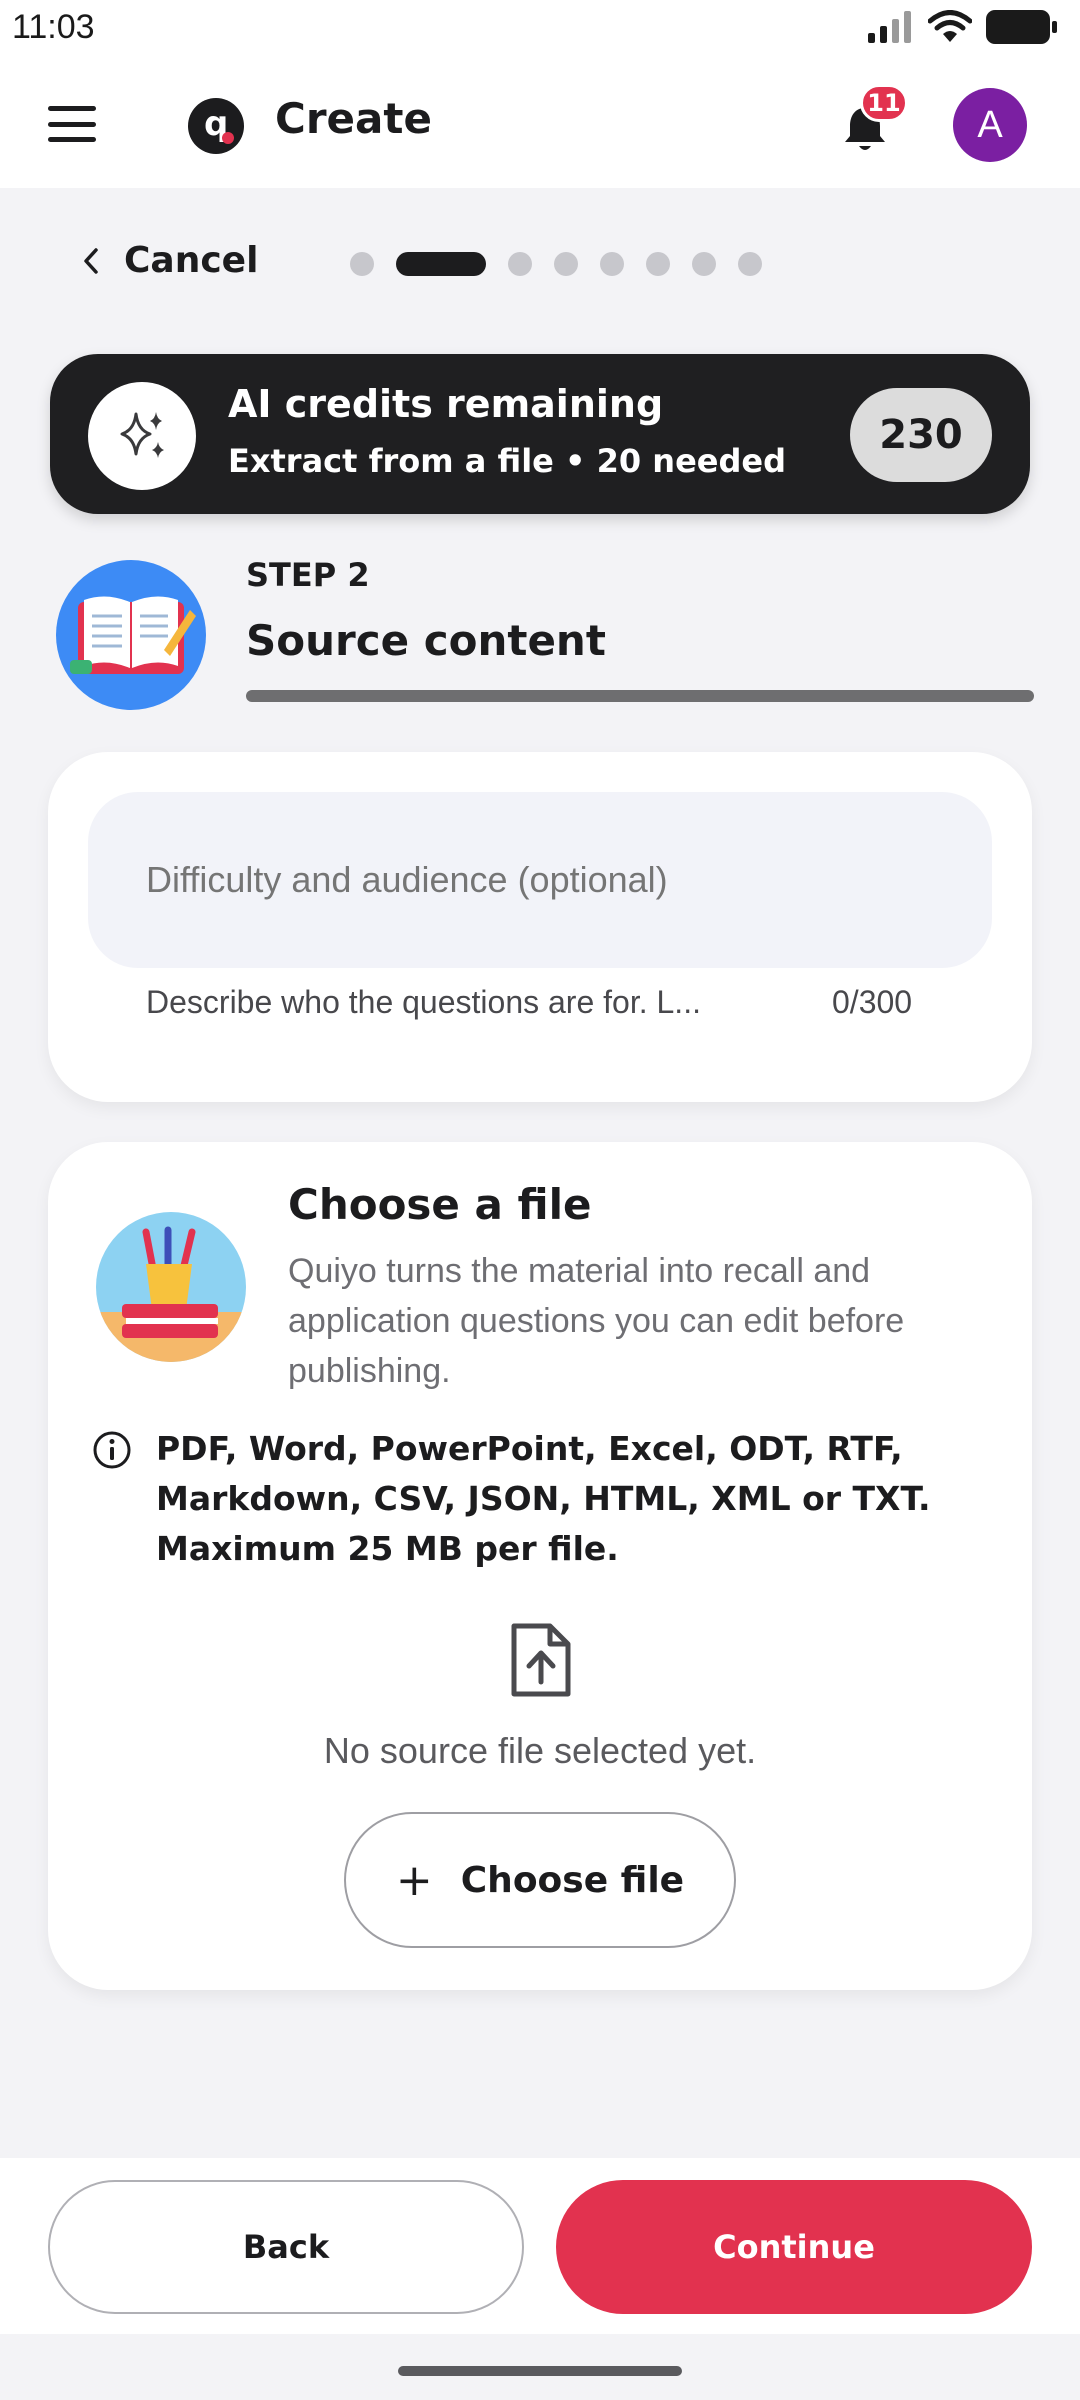  I want to click on step-title: Source content, so click(426, 640).